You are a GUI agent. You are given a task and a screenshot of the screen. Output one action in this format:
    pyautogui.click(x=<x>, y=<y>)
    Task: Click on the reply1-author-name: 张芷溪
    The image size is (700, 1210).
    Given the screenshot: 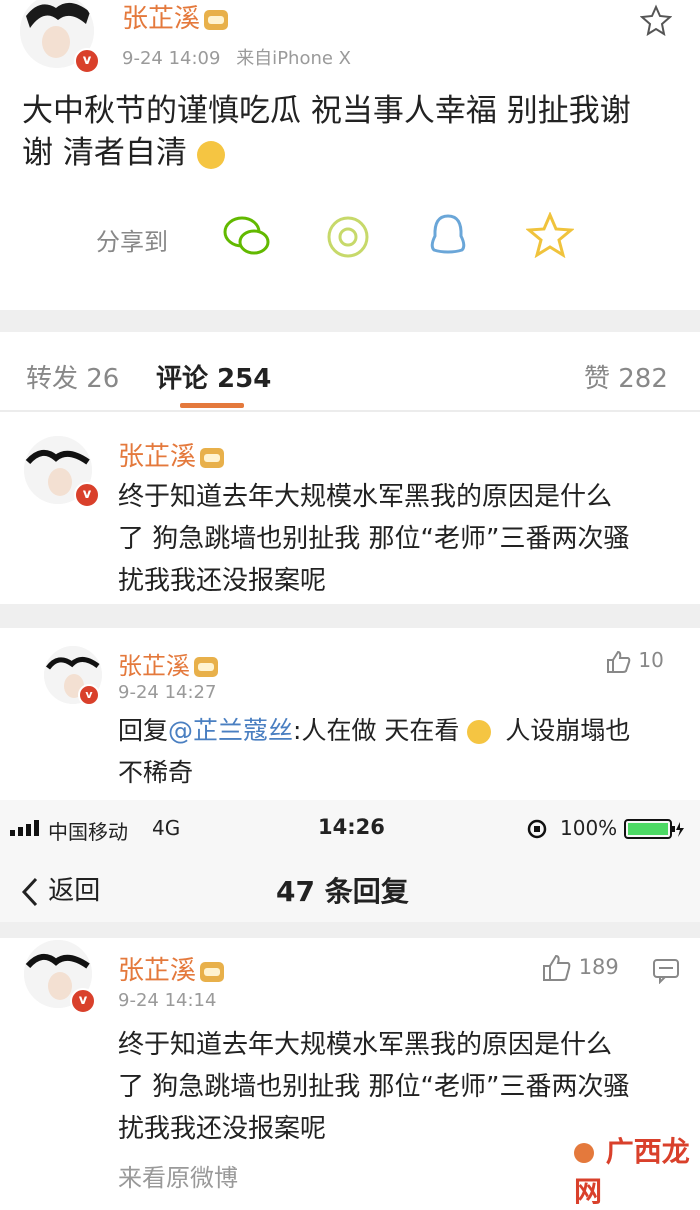 What is the action you would take?
    pyautogui.click(x=168, y=663)
    